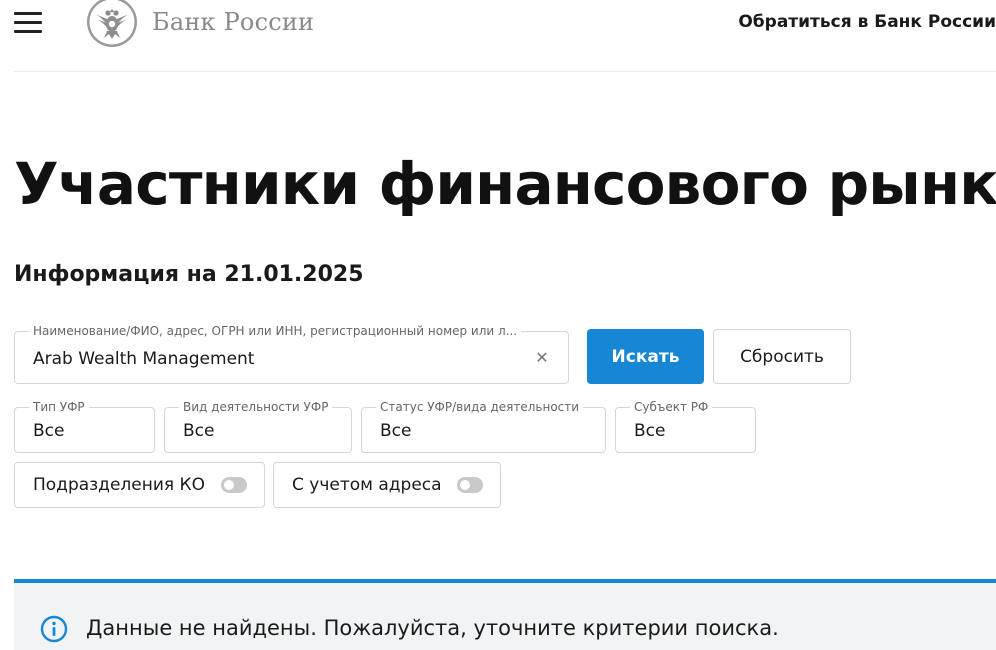 The height and width of the screenshot is (650, 996). What do you see at coordinates (84, 426) in the screenshot?
I see `ufr-type-select: Тип УФР Все` at bounding box center [84, 426].